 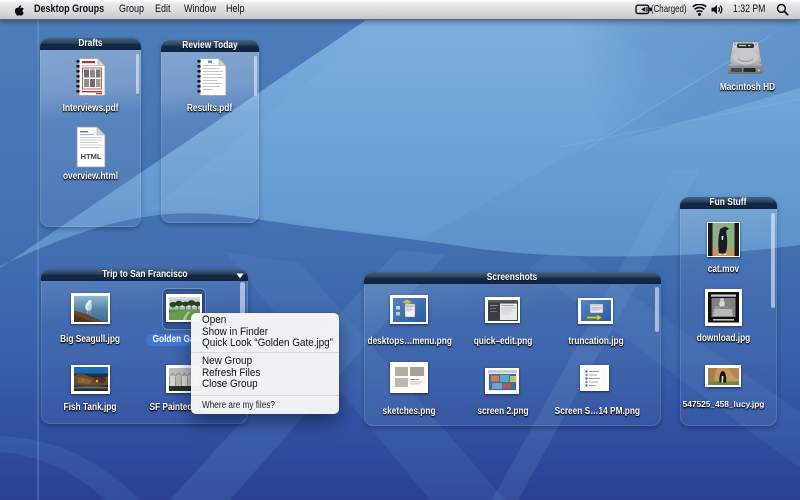 What do you see at coordinates (91, 156) in the screenshot?
I see `svg-text: HTML` at bounding box center [91, 156].